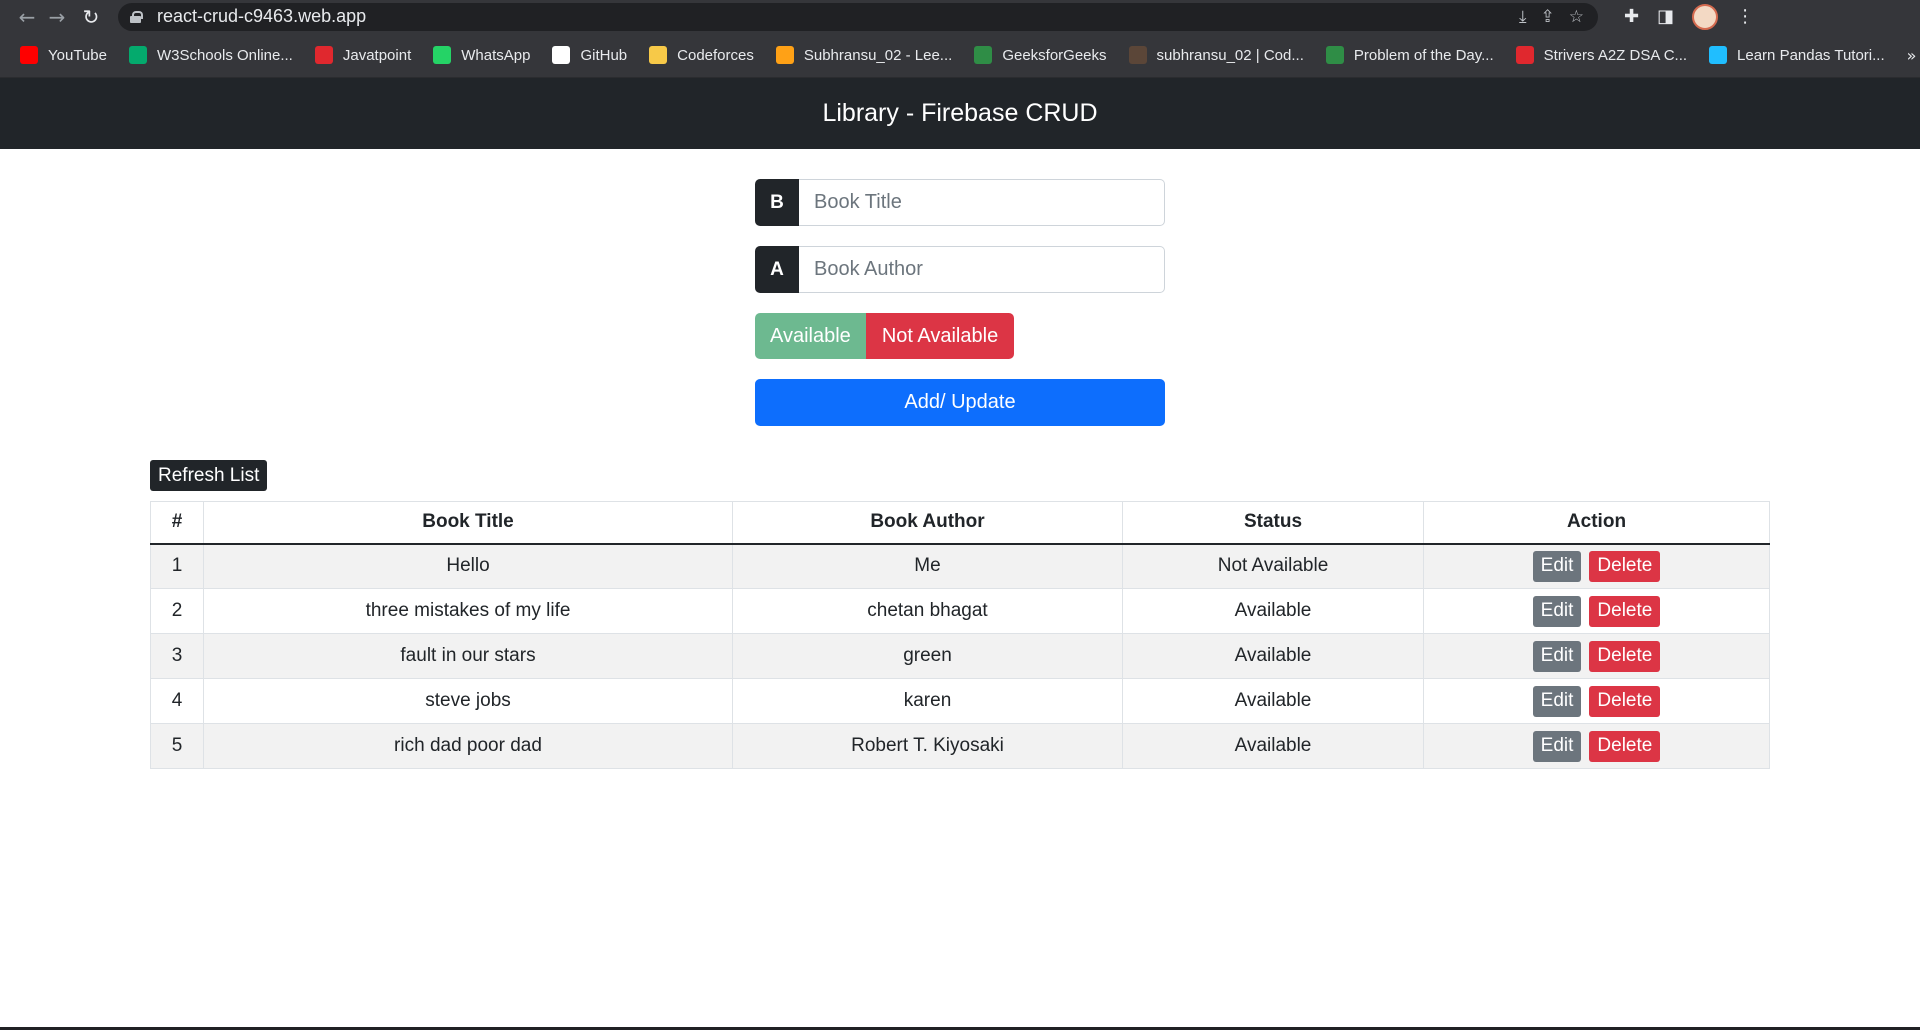  Describe the element at coordinates (982, 202) in the screenshot. I see `book-title-input` at that location.